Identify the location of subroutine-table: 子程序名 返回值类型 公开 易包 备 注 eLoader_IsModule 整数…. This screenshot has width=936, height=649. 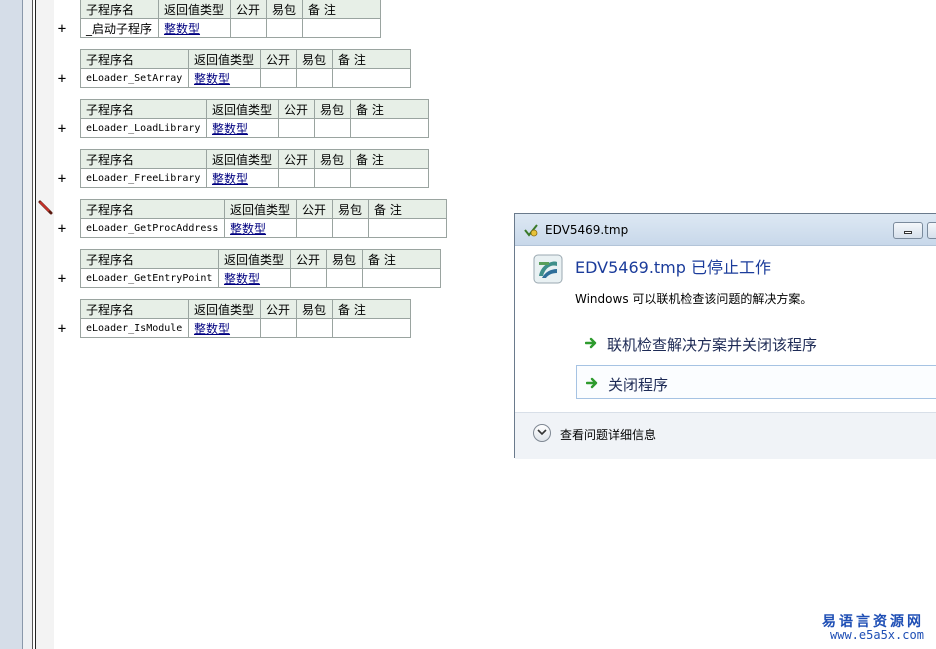
(245, 318).